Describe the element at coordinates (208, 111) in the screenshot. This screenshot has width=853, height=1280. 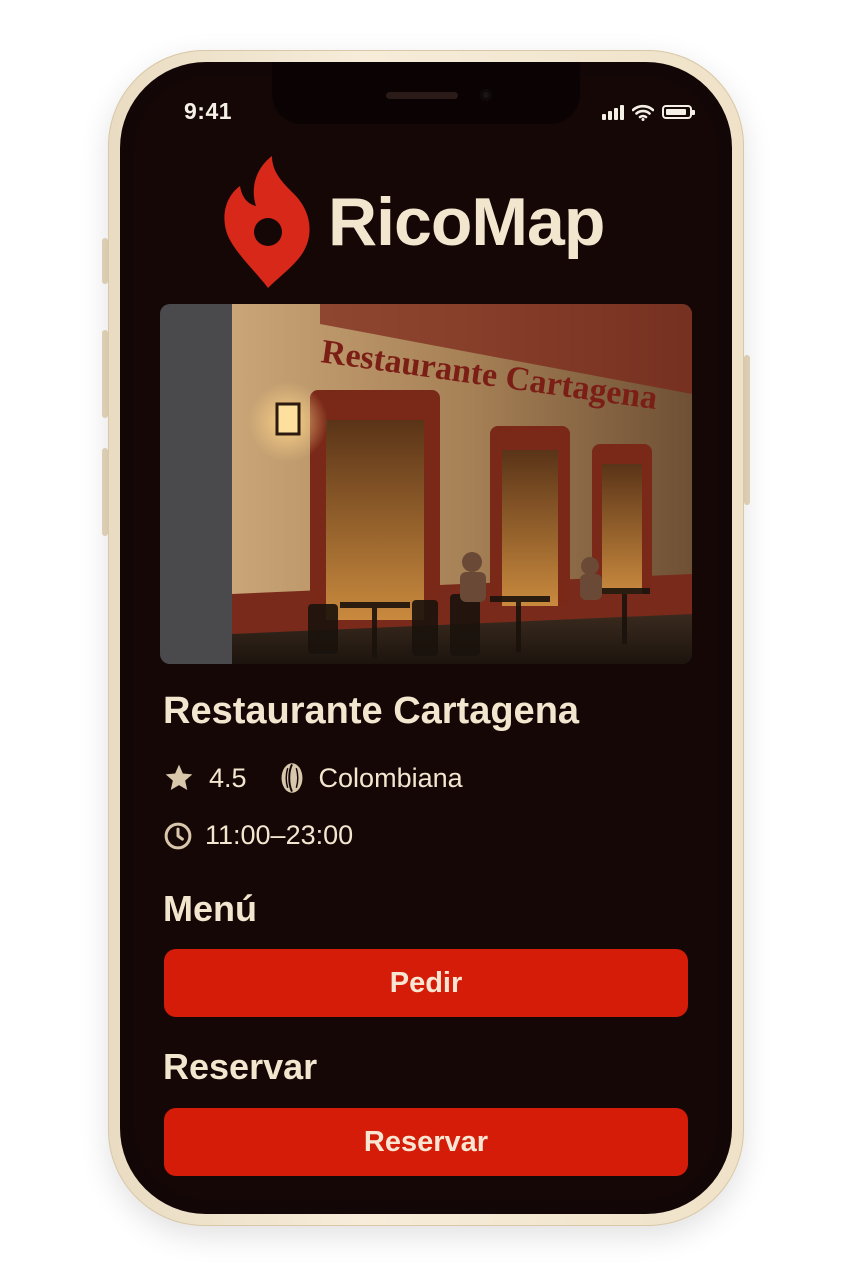
I see `status-time: 9:41` at that location.